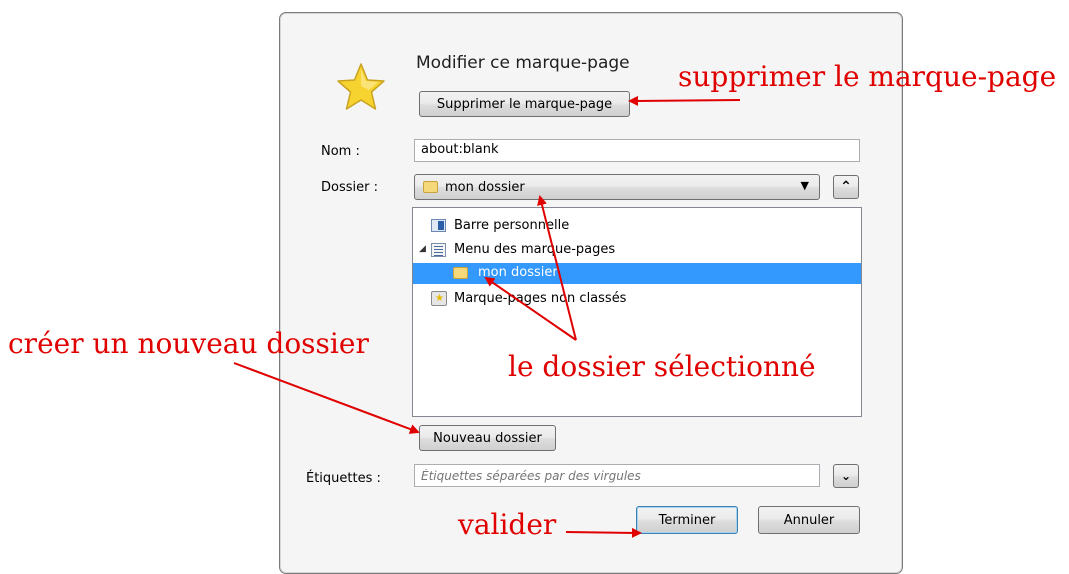 The width and height of the screenshot is (1069, 574). What do you see at coordinates (326, 398) in the screenshot?
I see `arrow-new-folder` at bounding box center [326, 398].